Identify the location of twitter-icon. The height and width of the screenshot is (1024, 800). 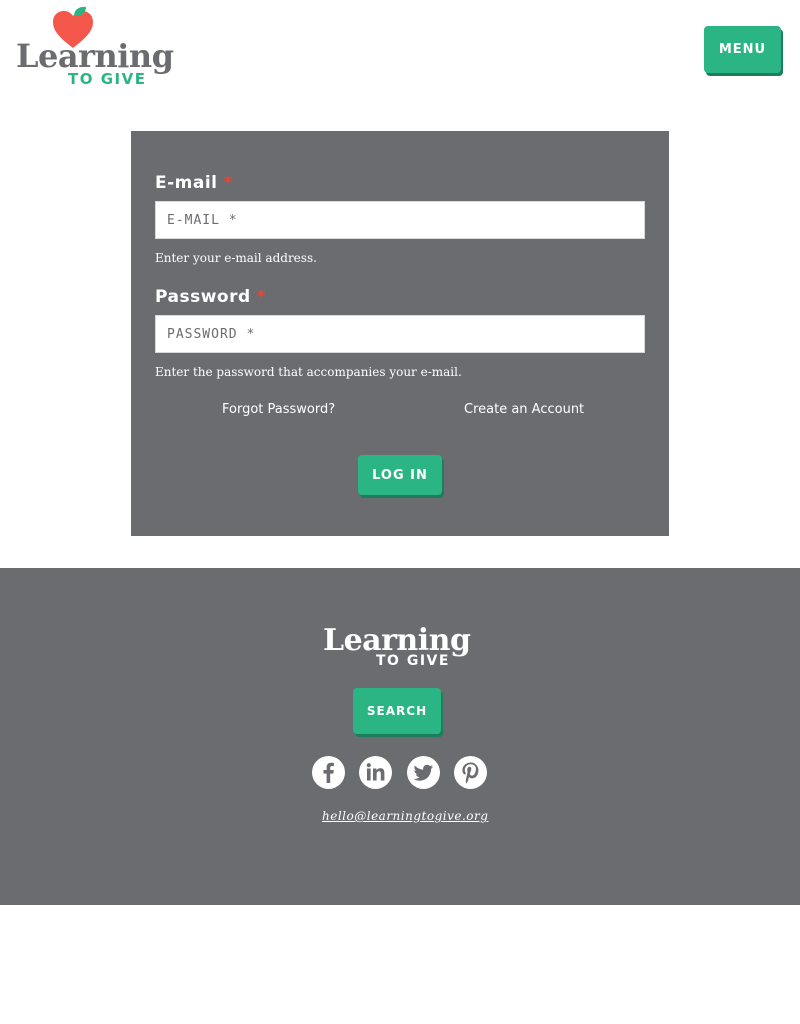
(423, 772).